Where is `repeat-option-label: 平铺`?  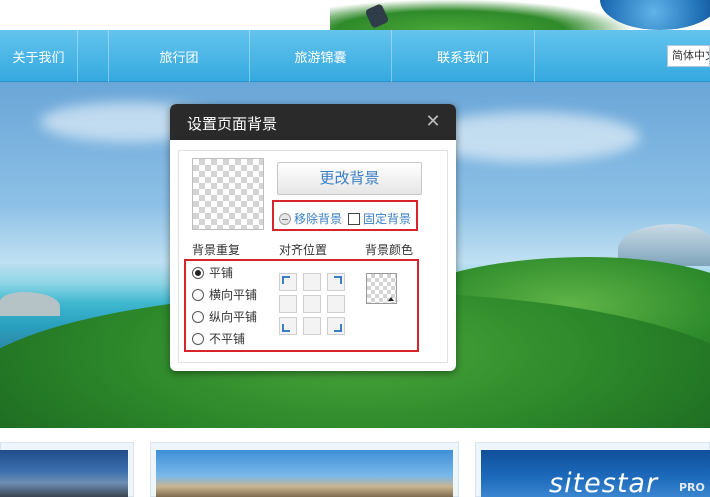 repeat-option-label: 平铺 is located at coordinates (221, 273).